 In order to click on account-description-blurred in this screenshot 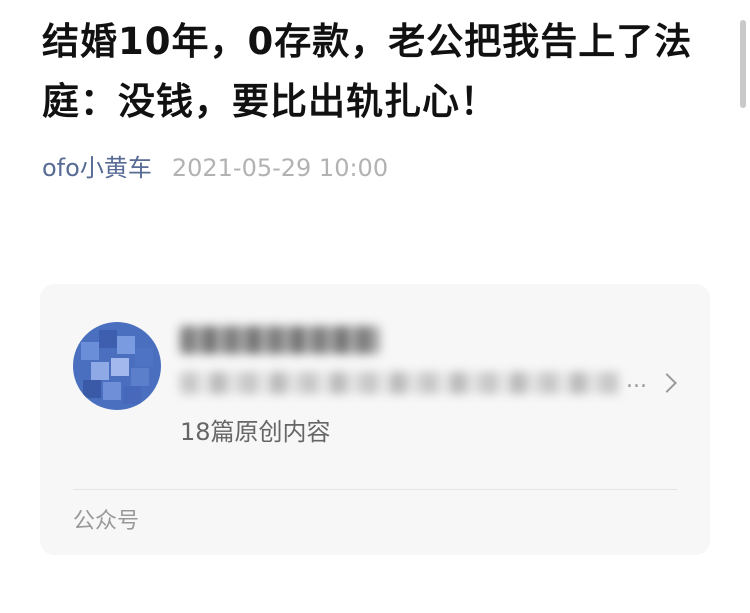, I will do `click(400, 383)`.